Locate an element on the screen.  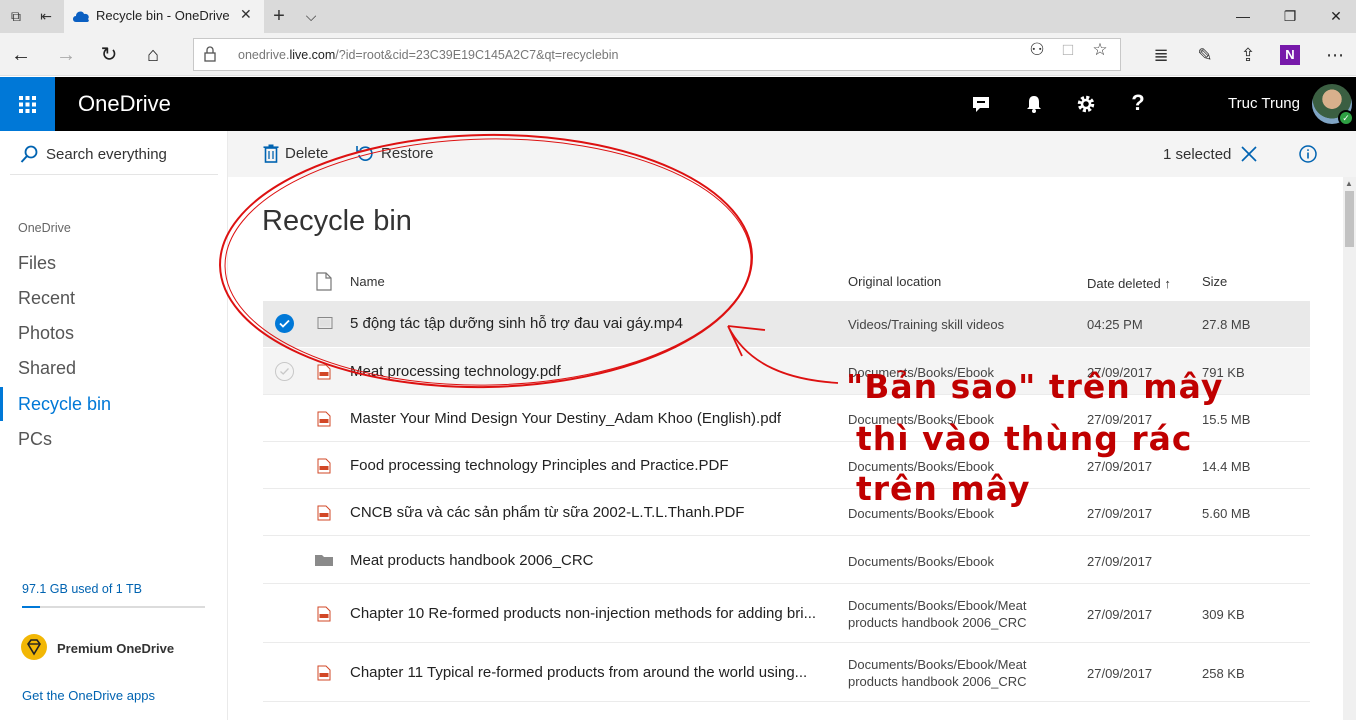
help-icon: ? is located at coordinates (1138, 102).